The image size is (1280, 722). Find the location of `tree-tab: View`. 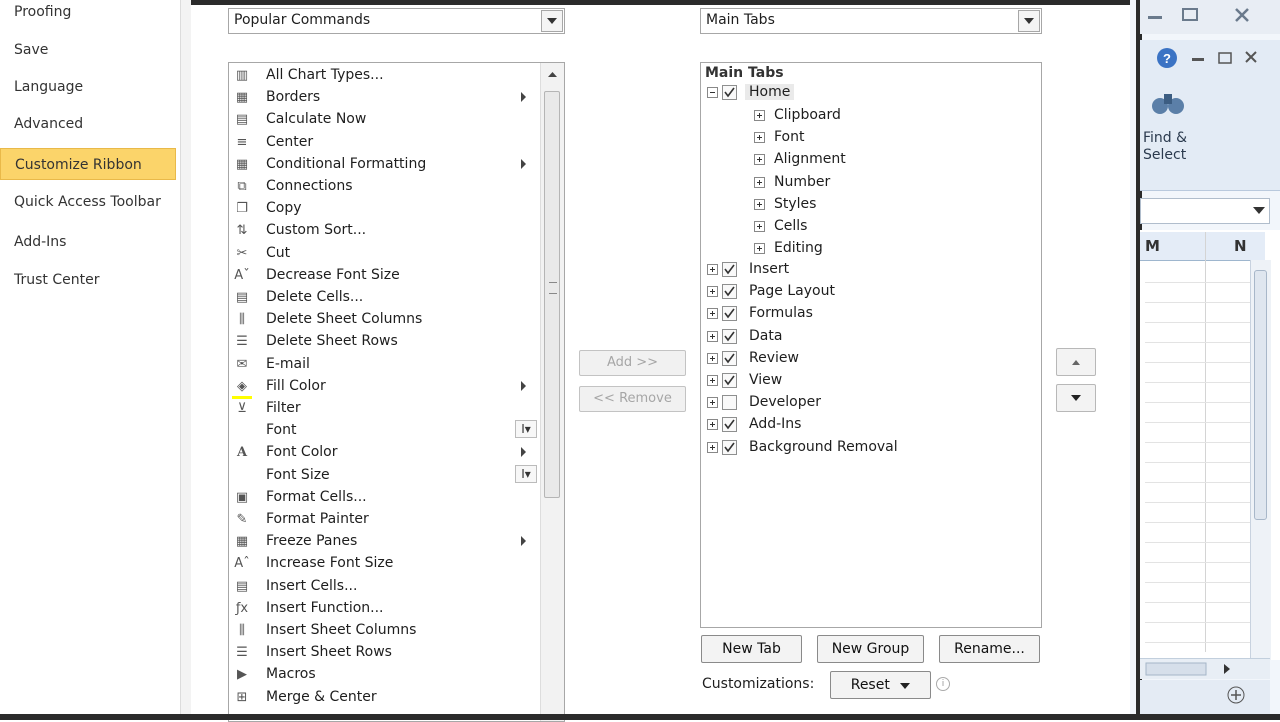

tree-tab: View is located at coordinates (857, 381).